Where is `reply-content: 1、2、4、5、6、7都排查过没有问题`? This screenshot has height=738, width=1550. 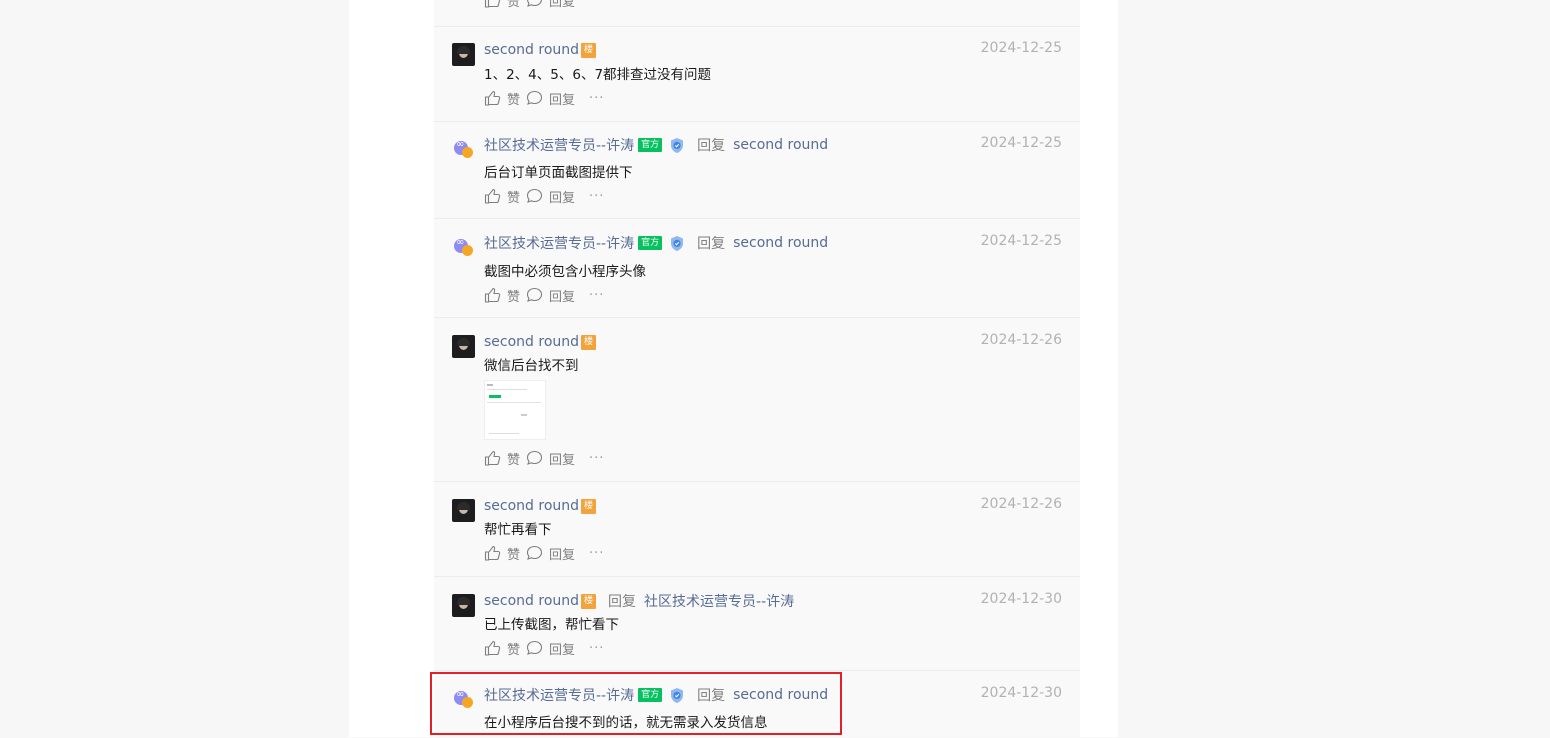 reply-content: 1、2、4、5、6、7都排查过没有问题 is located at coordinates (598, 75).